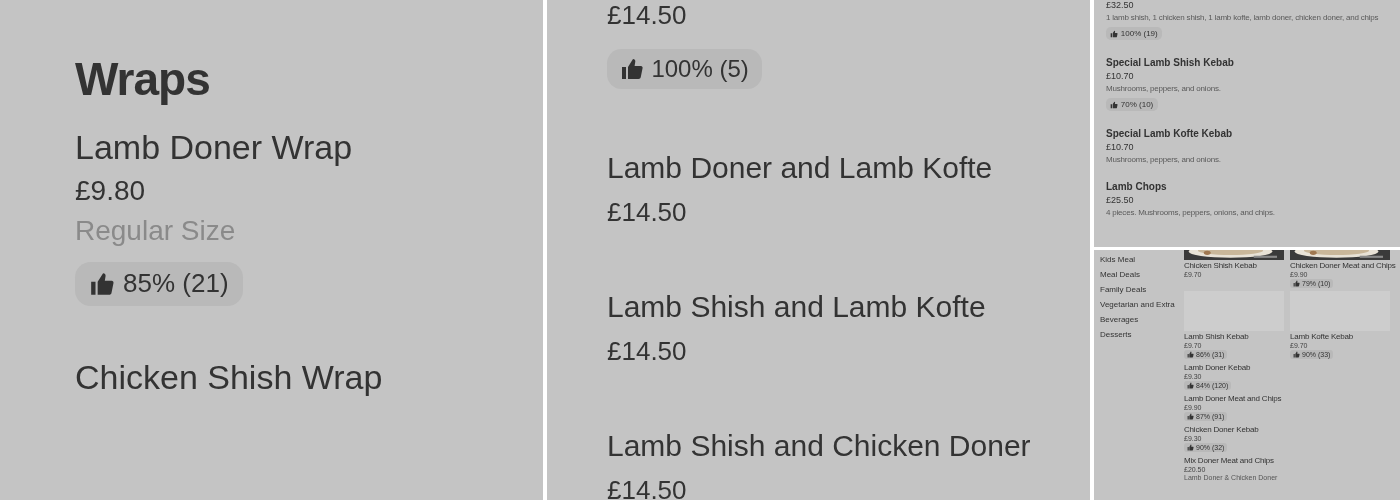 This screenshot has width=1400, height=500. What do you see at coordinates (1137, 104) in the screenshot?
I see `rating-text: 70% (10)` at bounding box center [1137, 104].